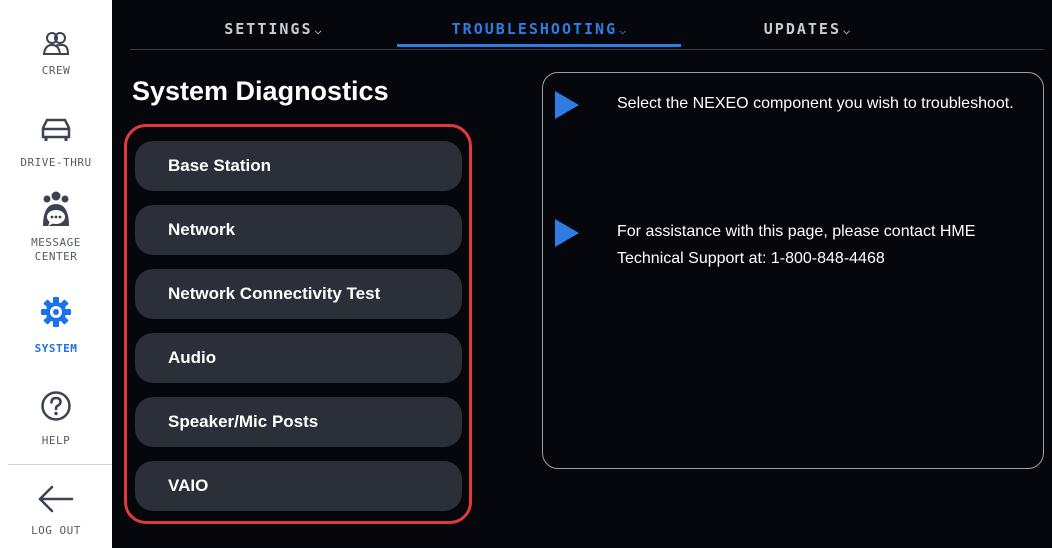  I want to click on help-icon, so click(56, 406).